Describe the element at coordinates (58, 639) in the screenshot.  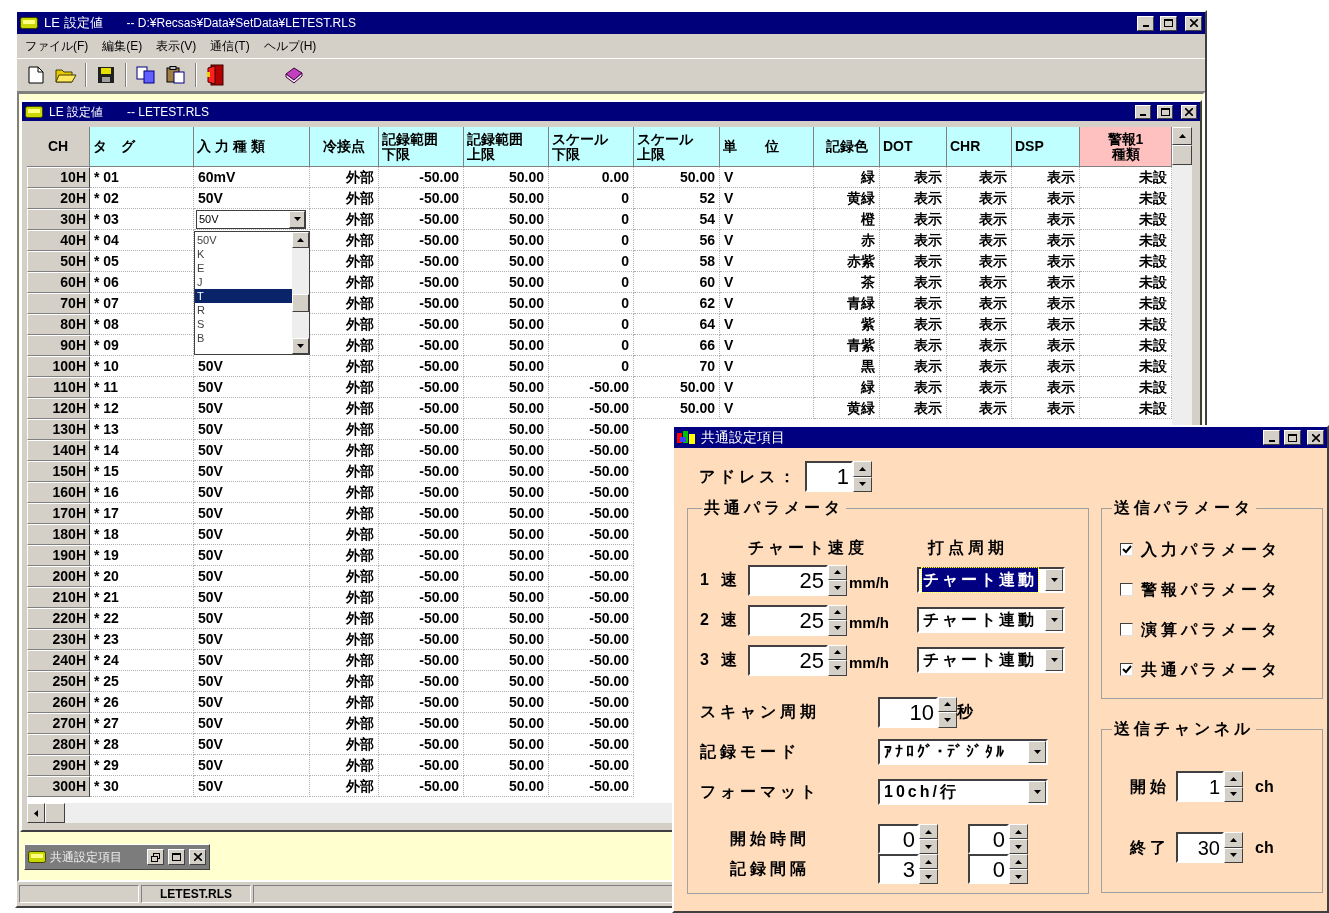
I see `row-header: 230H` at that location.